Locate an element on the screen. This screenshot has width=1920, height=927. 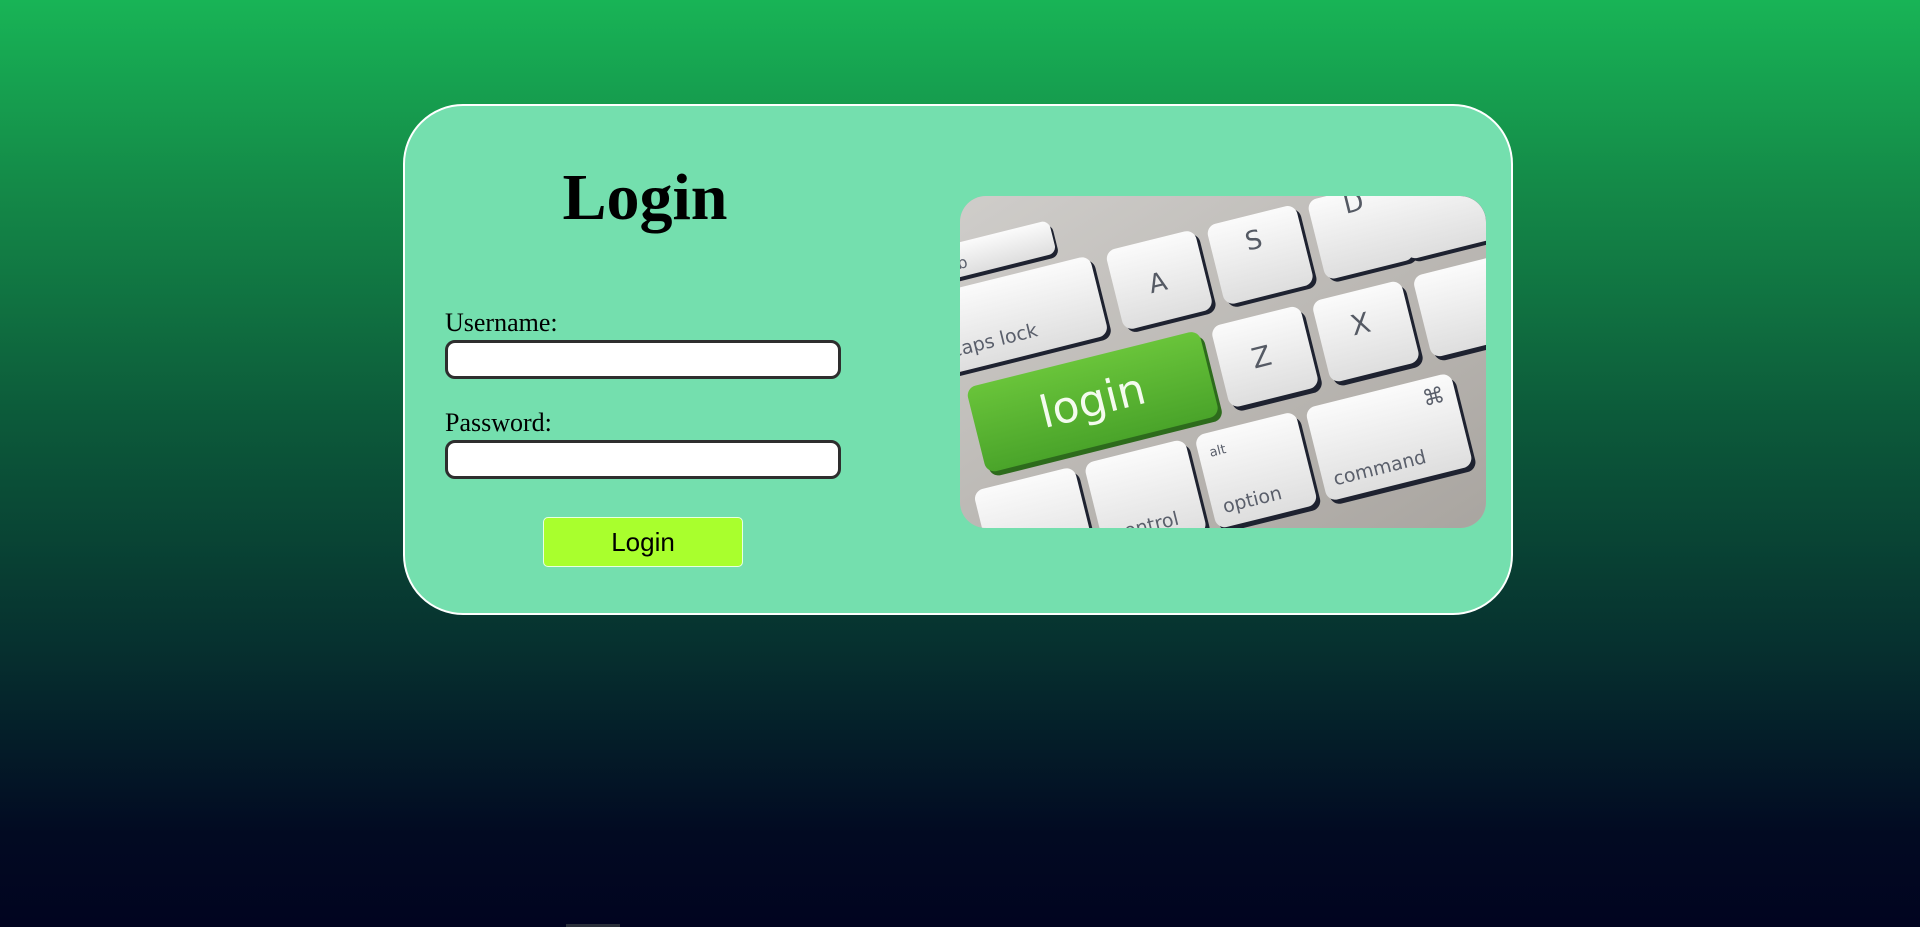
password-label: Password: is located at coordinates (498, 422).